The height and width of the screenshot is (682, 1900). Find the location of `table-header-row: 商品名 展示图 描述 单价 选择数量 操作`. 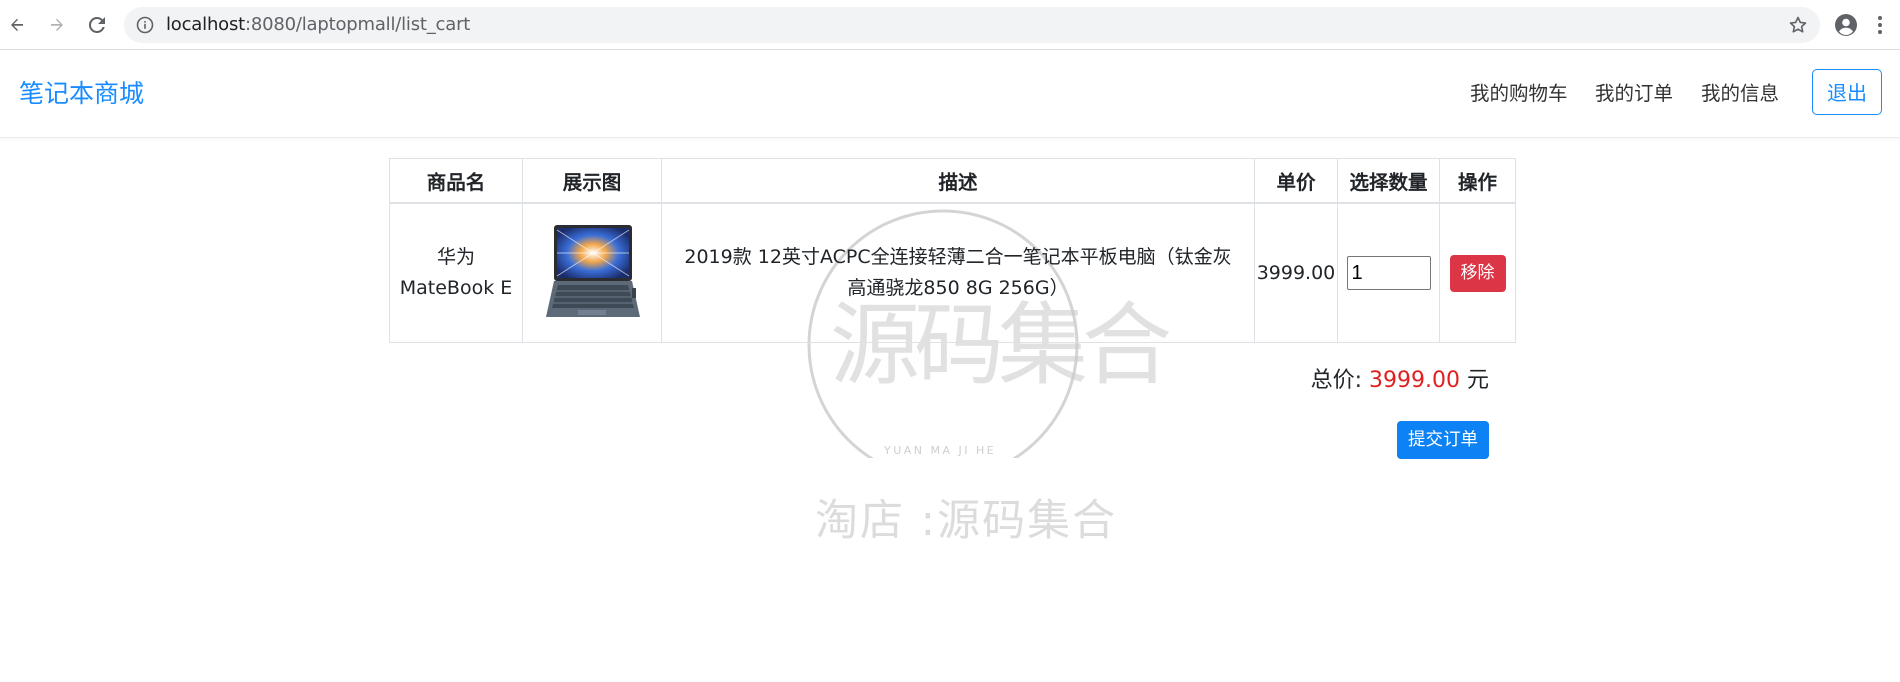

table-header-row: 商品名 展示图 描述 单价 选择数量 操作 is located at coordinates (952, 181).